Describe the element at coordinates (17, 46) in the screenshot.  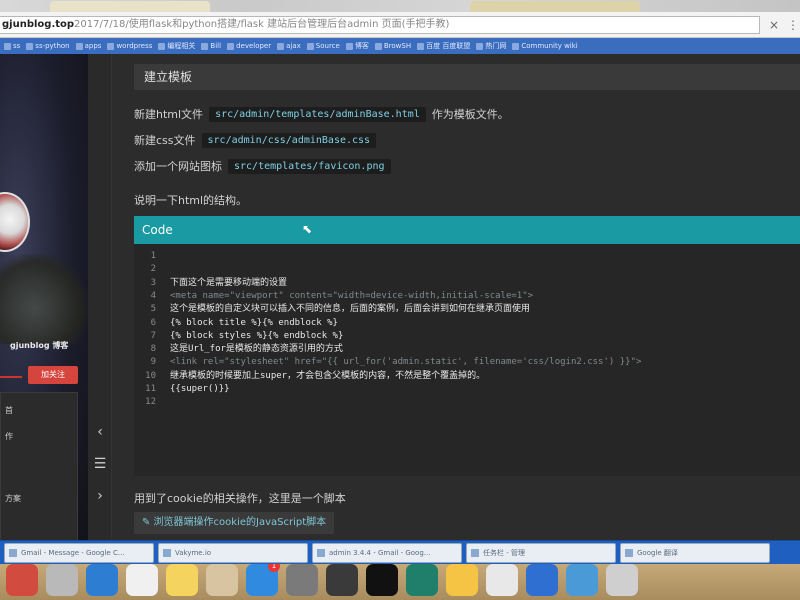
I see `bookmark-label: ss` at that location.